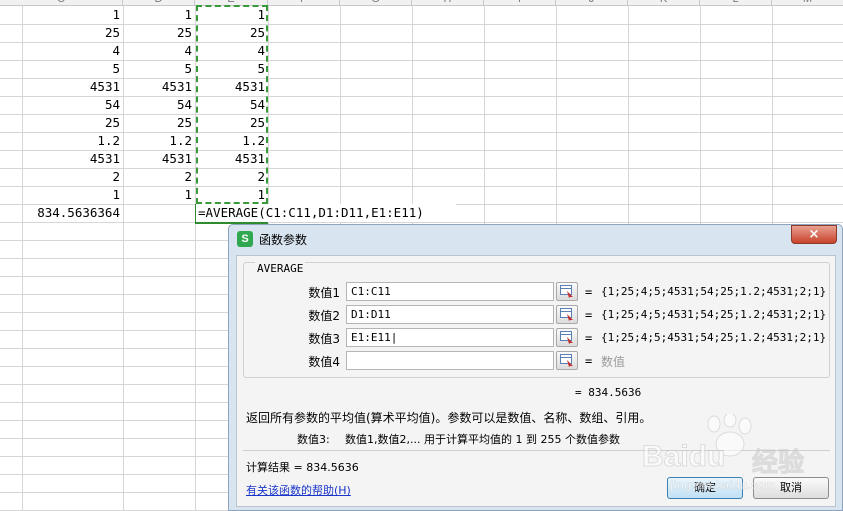 This screenshot has height=511, width=843. What do you see at coordinates (298, 490) in the screenshot?
I see `function-help-link: 有关该函数的帮助(H)` at bounding box center [298, 490].